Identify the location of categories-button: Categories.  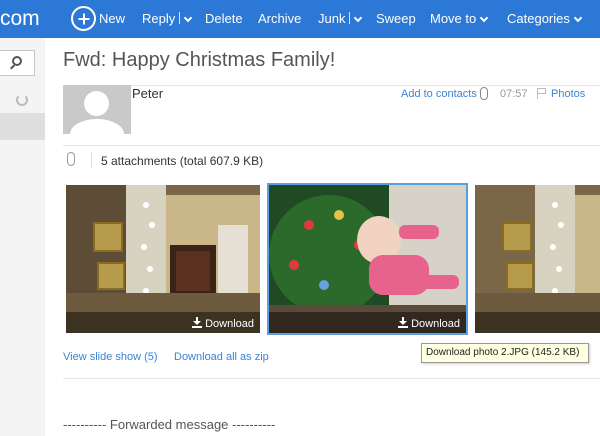
(545, 19).